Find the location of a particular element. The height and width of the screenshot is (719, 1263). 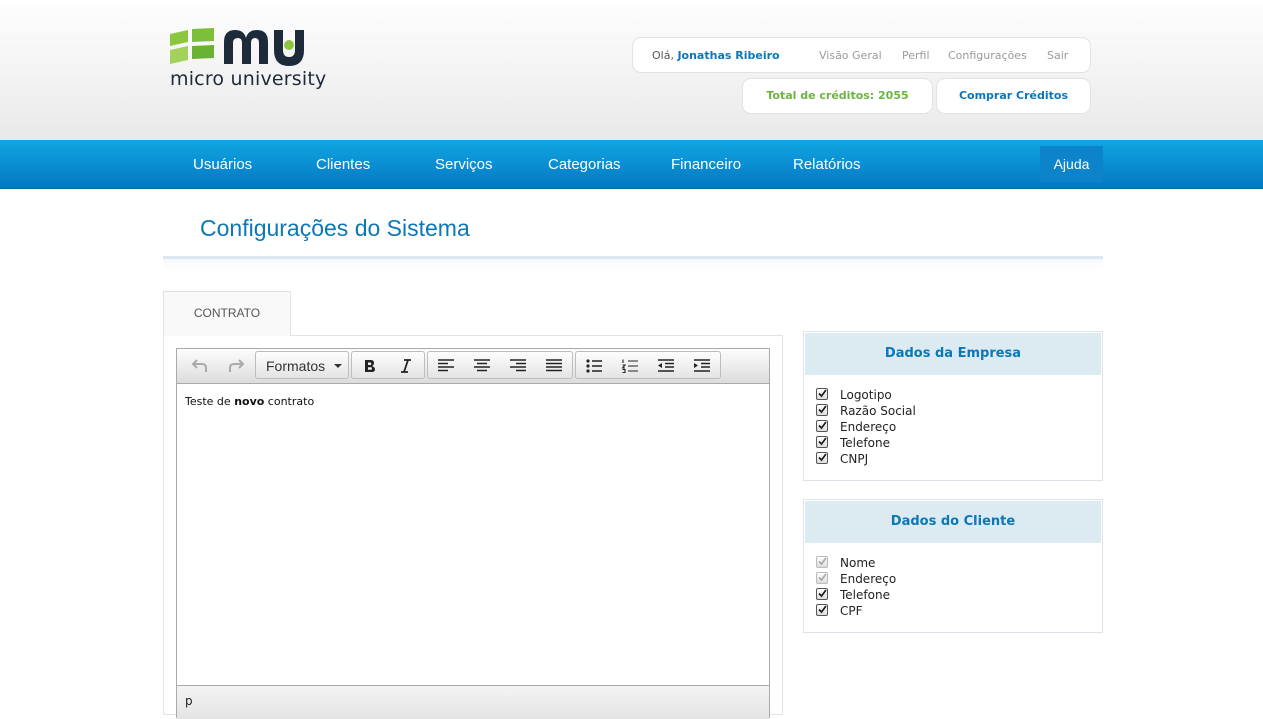

alignment-group is located at coordinates (500, 365).